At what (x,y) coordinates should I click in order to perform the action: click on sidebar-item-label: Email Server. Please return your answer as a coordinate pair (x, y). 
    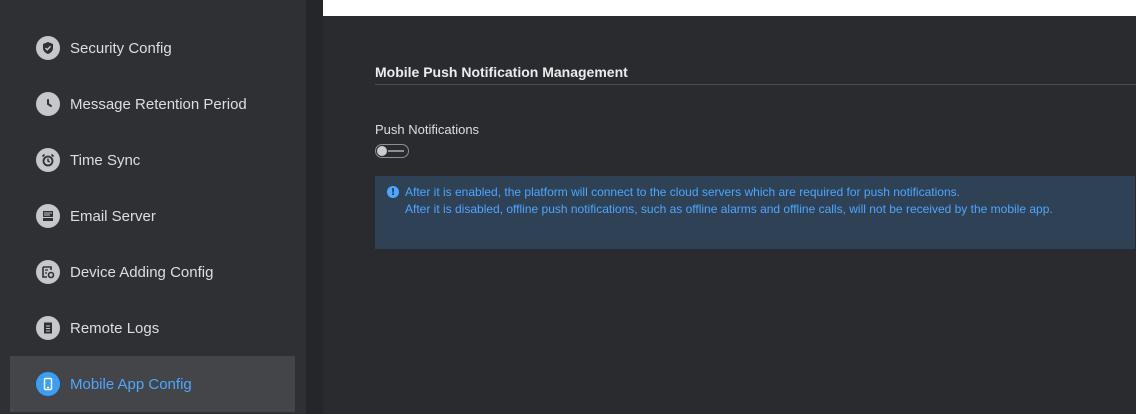
    Looking at the image, I should click on (113, 216).